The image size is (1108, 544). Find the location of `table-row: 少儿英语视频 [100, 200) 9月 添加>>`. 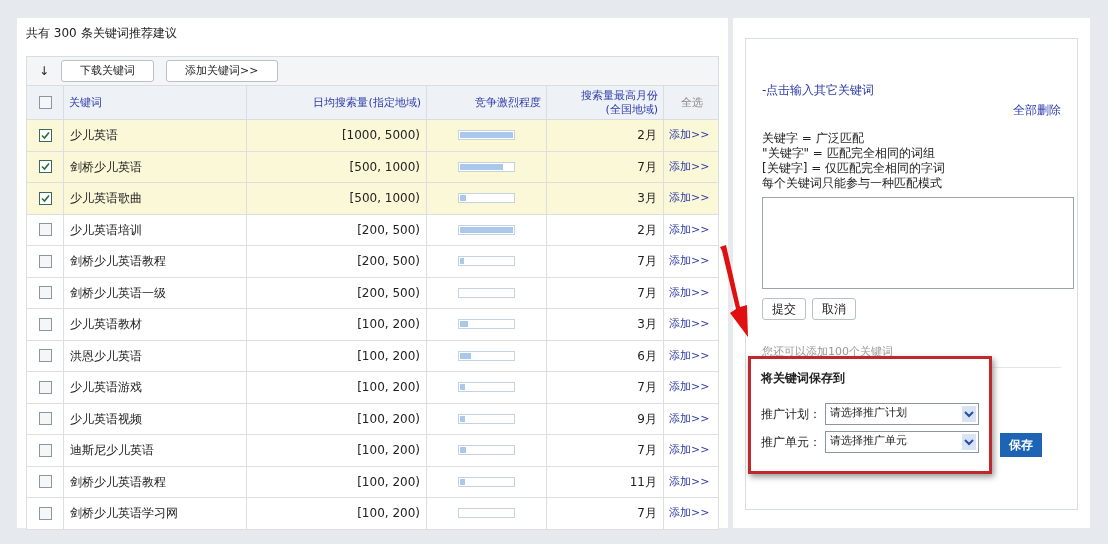

table-row: 少儿英语视频 [100, 200) 9月 添加>> is located at coordinates (372, 419).